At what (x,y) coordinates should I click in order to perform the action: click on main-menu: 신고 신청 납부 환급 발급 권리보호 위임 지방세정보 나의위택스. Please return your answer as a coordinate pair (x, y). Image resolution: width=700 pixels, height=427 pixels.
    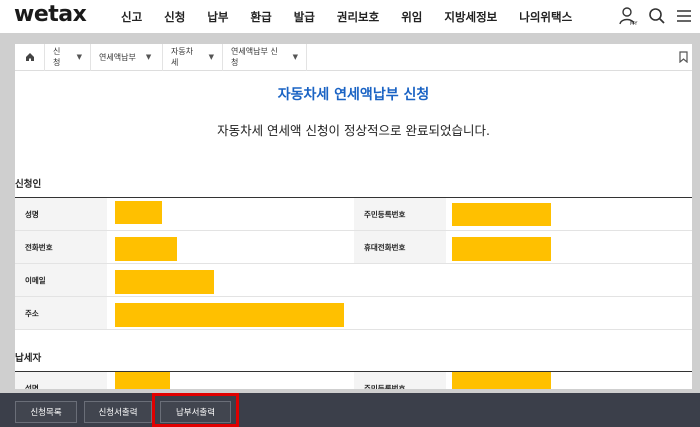
    Looking at the image, I should click on (346, 16).